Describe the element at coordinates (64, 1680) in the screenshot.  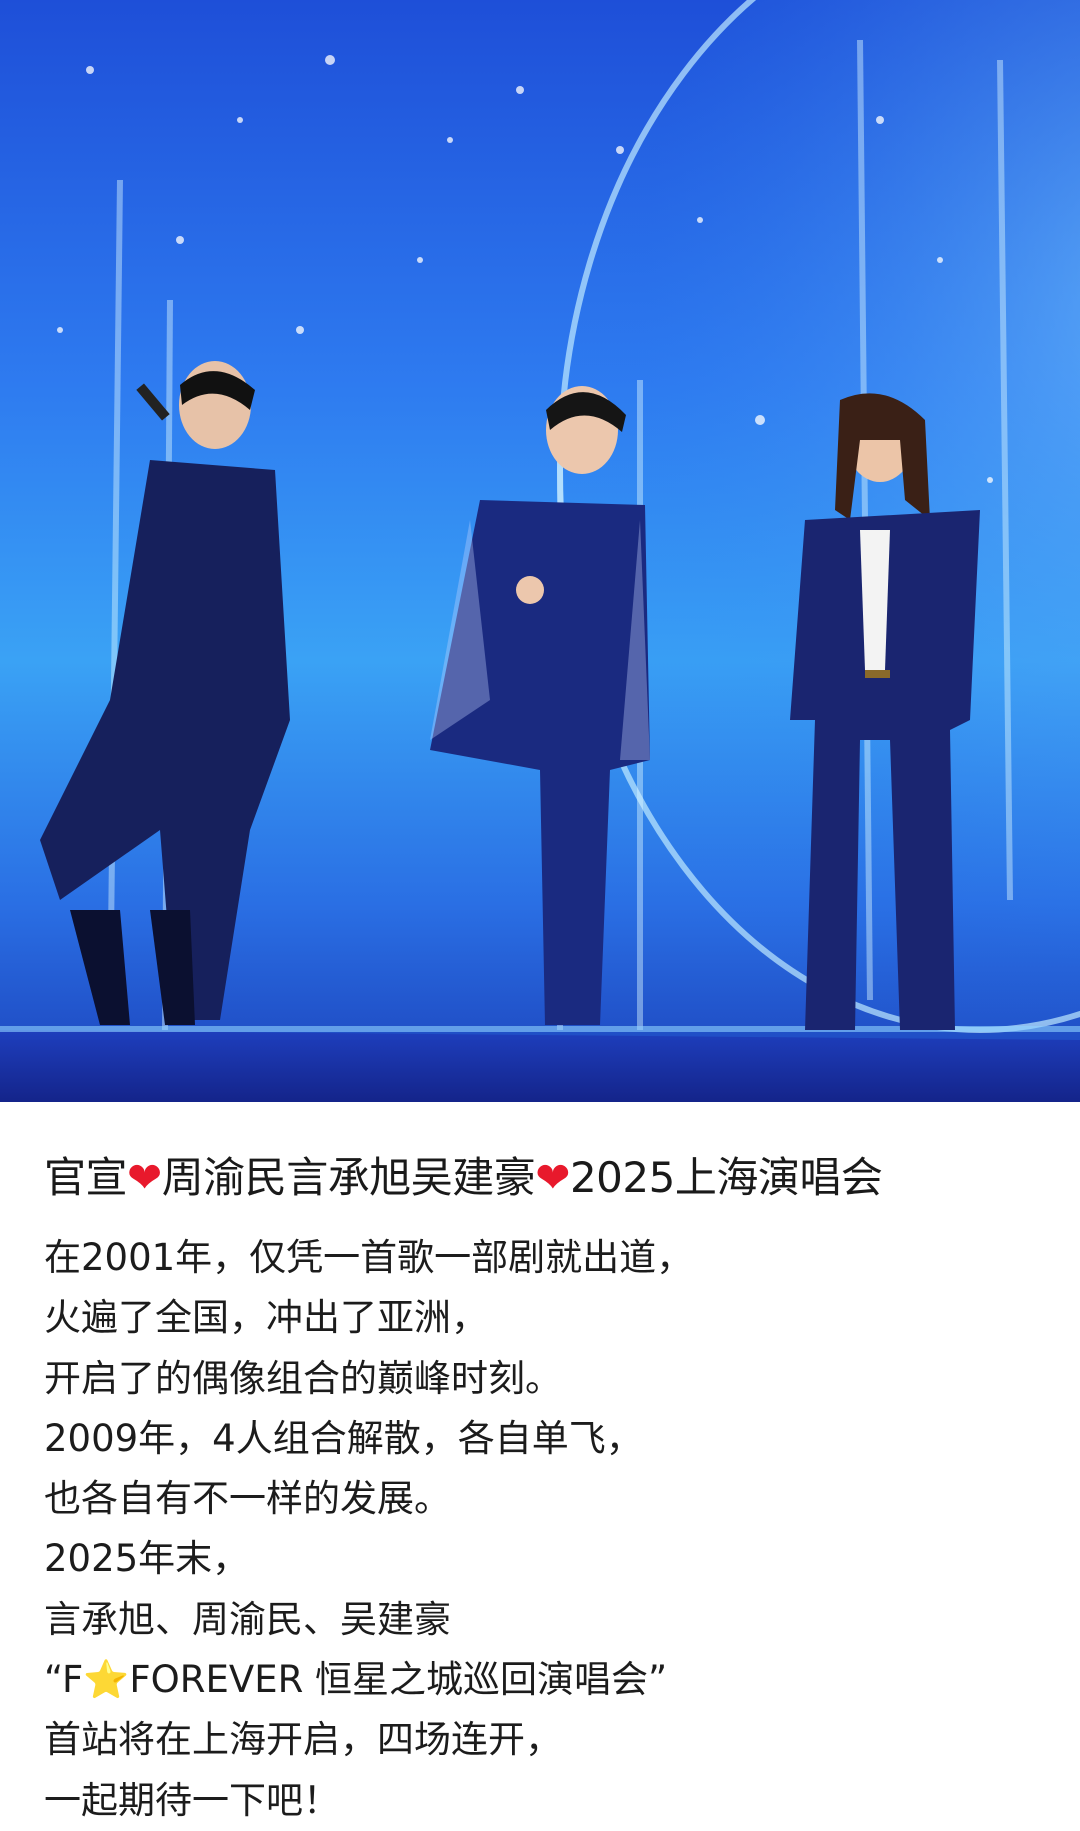
I see `quote-prefix: “F` at that location.